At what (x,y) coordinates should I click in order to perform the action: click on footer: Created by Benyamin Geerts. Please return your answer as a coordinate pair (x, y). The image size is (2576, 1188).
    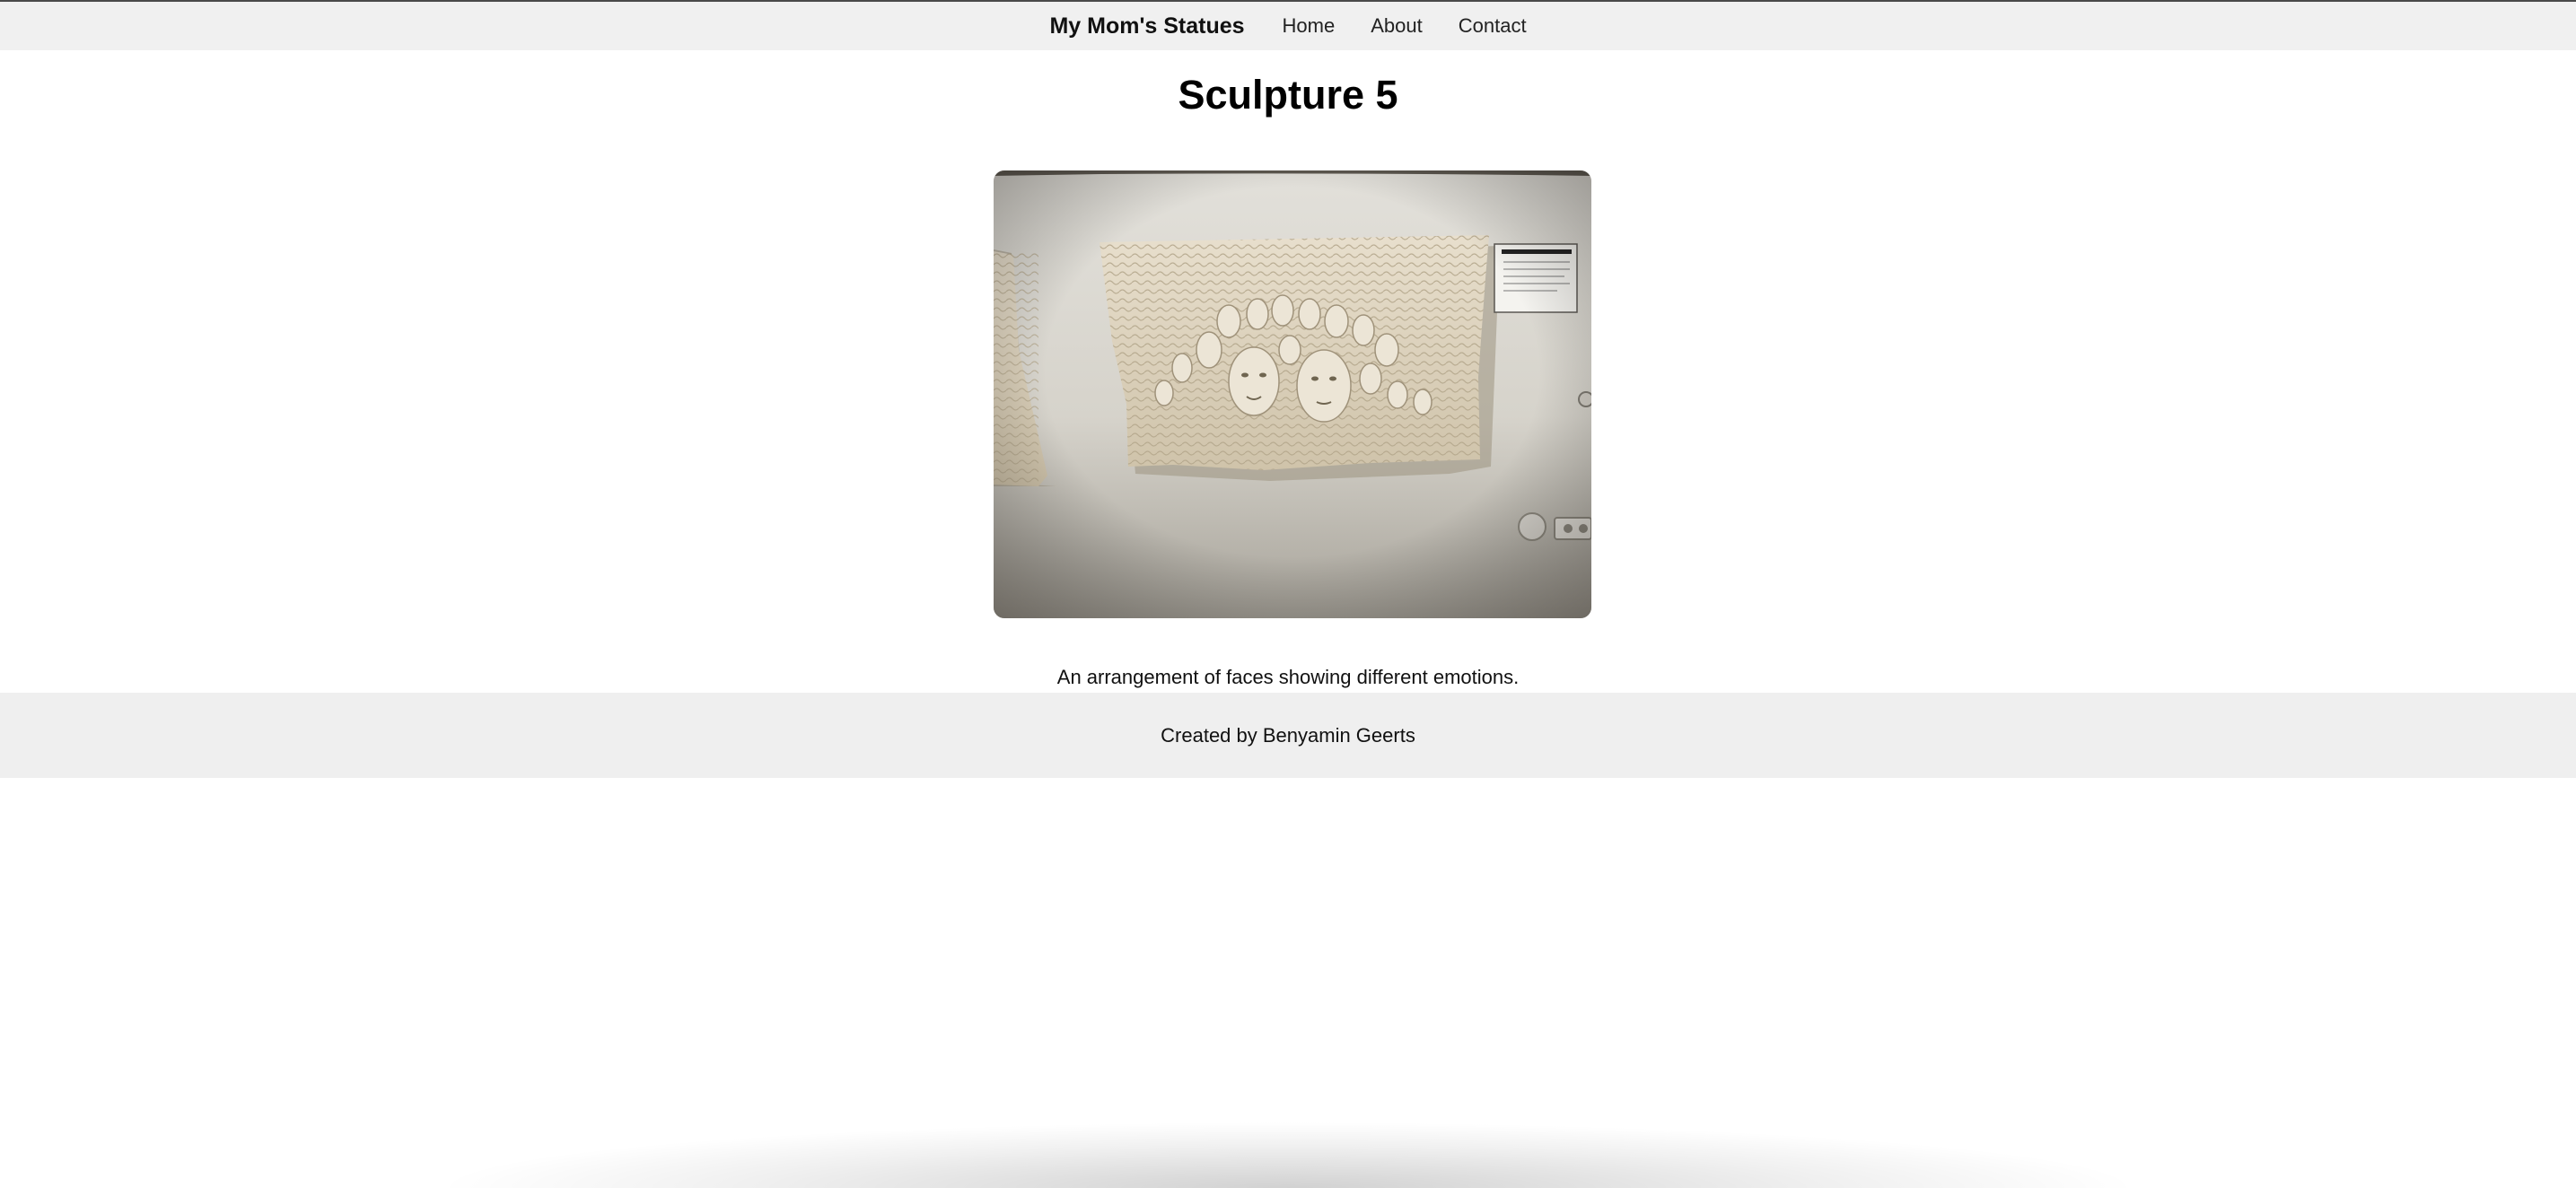
    Looking at the image, I should click on (1288, 735).